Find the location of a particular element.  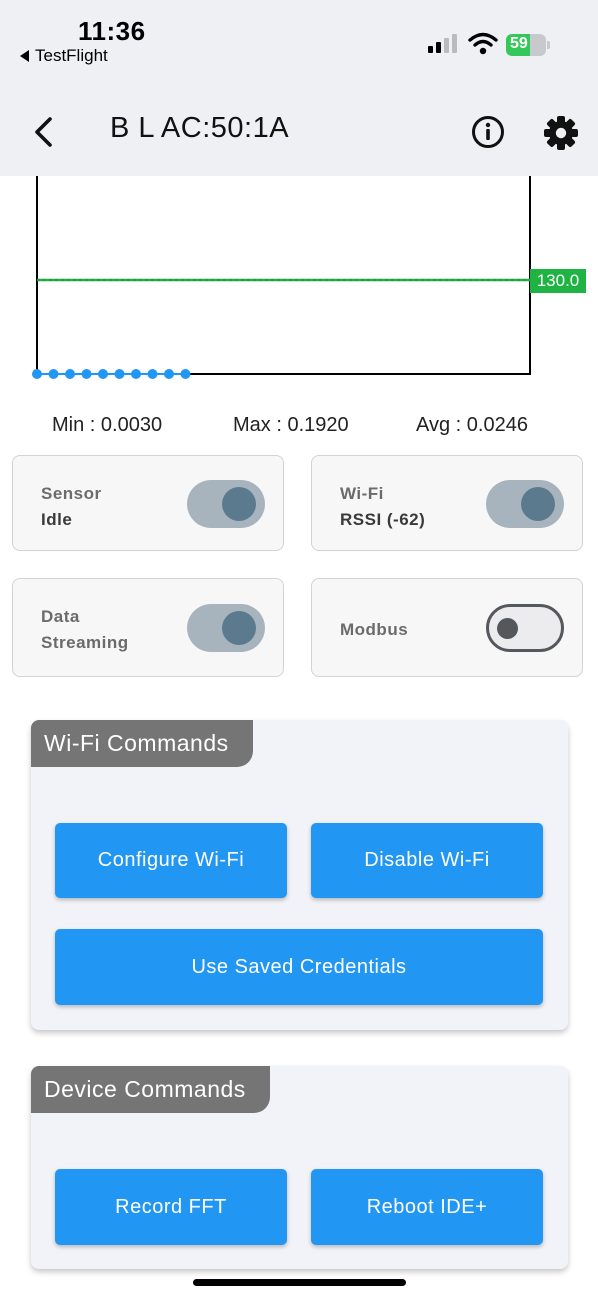

chart-frame is located at coordinates (283, 275).